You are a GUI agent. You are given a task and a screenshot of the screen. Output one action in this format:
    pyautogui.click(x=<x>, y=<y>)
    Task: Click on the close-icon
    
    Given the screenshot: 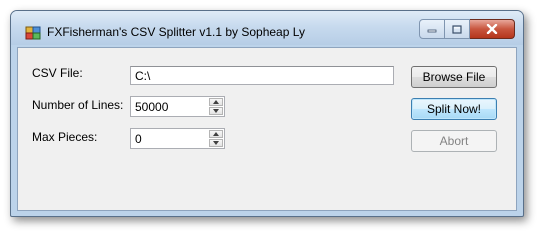 What is the action you would take?
    pyautogui.click(x=492, y=29)
    